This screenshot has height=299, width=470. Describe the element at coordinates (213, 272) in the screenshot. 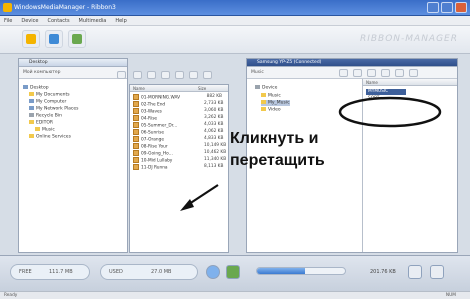

I see `sync-button` at that location.